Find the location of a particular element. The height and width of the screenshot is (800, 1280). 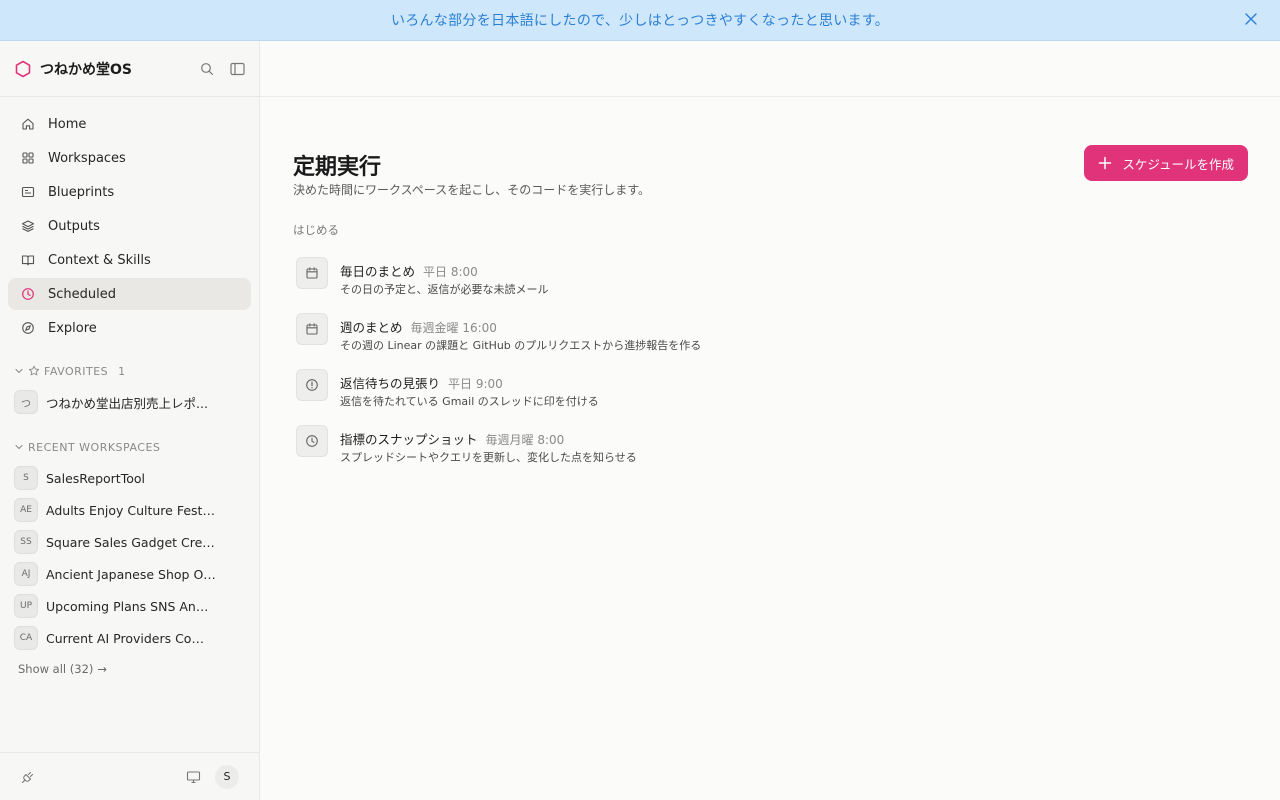

sidebar-footer: S is located at coordinates (129, 776).